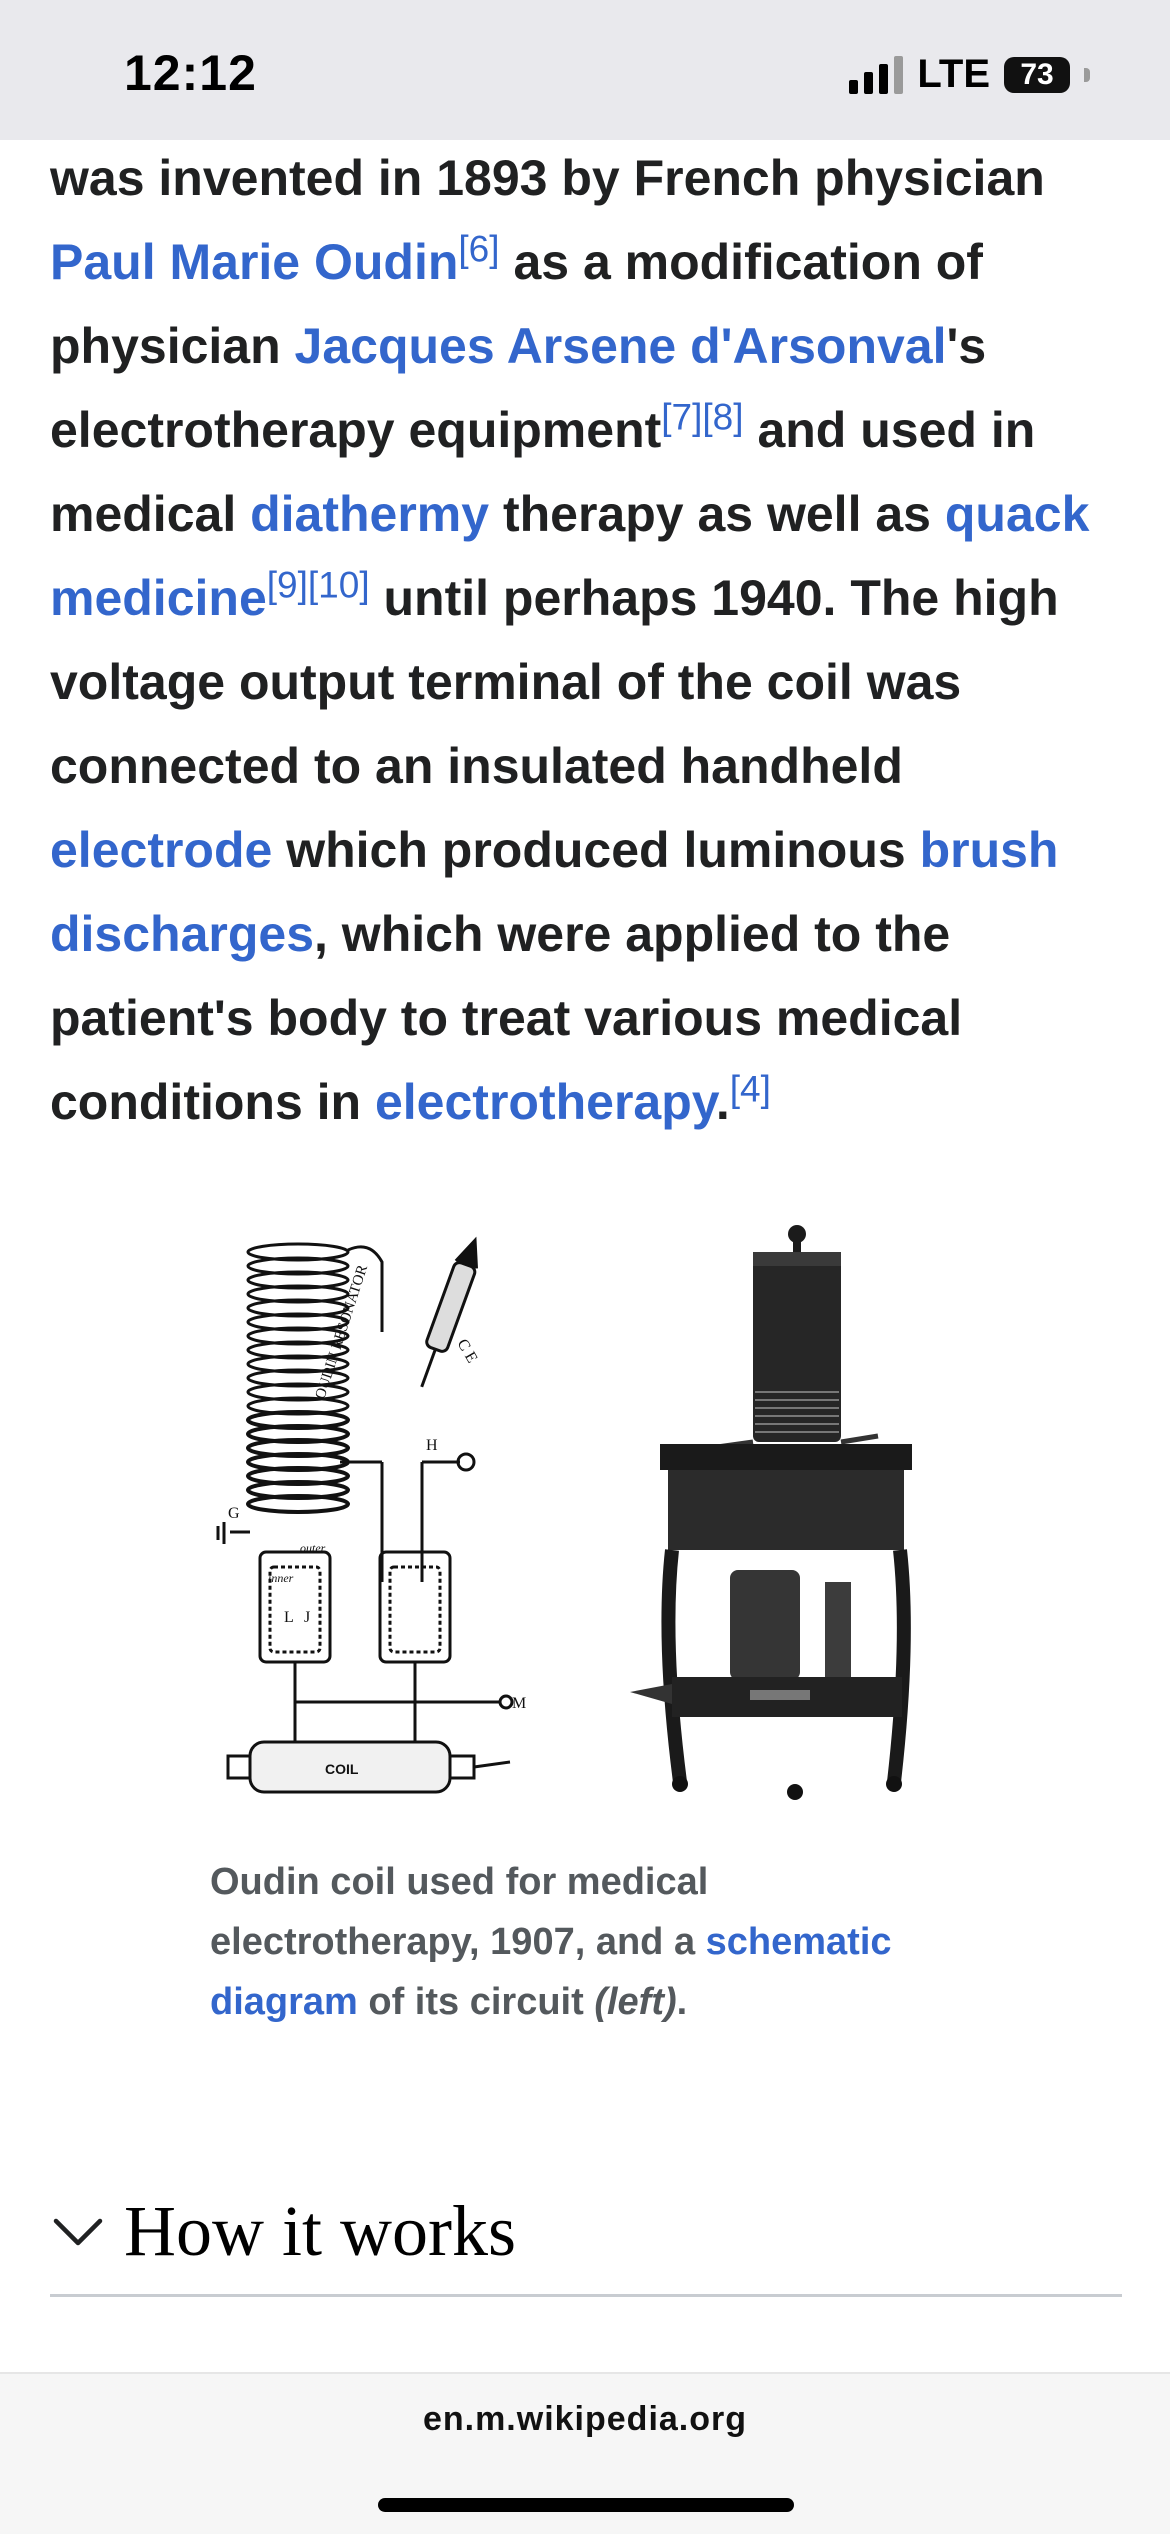 The width and height of the screenshot is (1170, 2534). Describe the element at coordinates (585, 2453) in the screenshot. I see `browser-url-bar: en.m.wikipedia.org` at that location.